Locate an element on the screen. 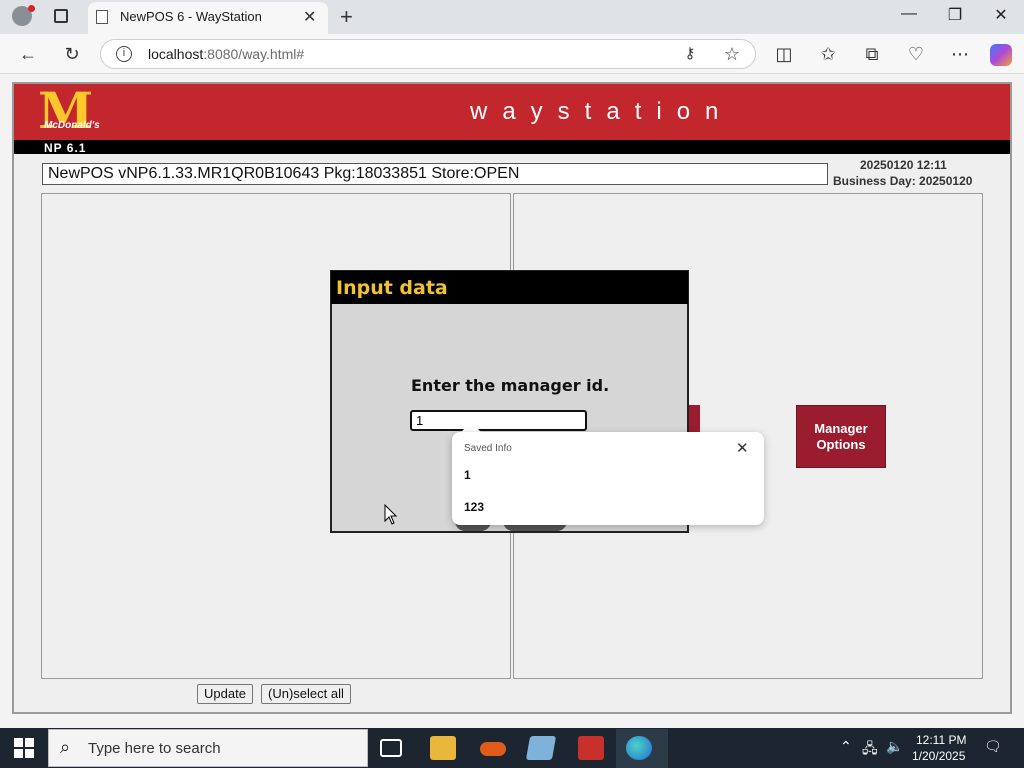 This screenshot has height=768, width=1024. favorites-icon: ✩ is located at coordinates (828, 54).